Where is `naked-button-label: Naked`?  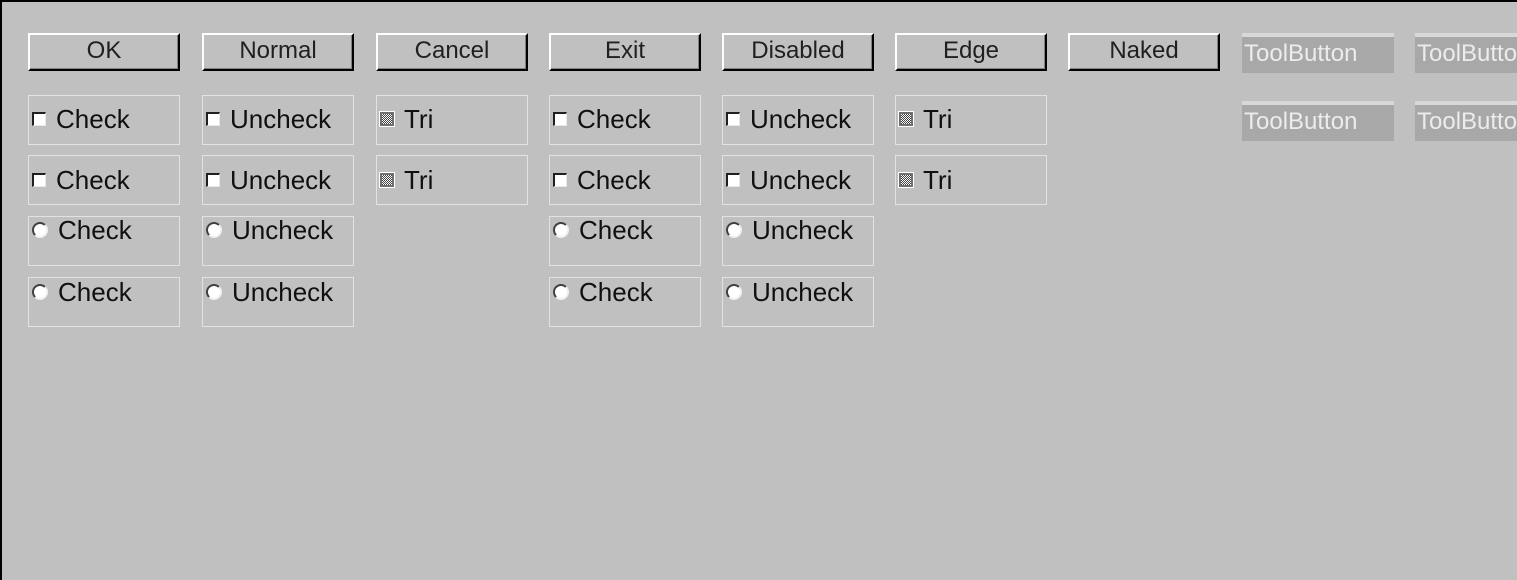 naked-button-label: Naked is located at coordinates (1144, 50).